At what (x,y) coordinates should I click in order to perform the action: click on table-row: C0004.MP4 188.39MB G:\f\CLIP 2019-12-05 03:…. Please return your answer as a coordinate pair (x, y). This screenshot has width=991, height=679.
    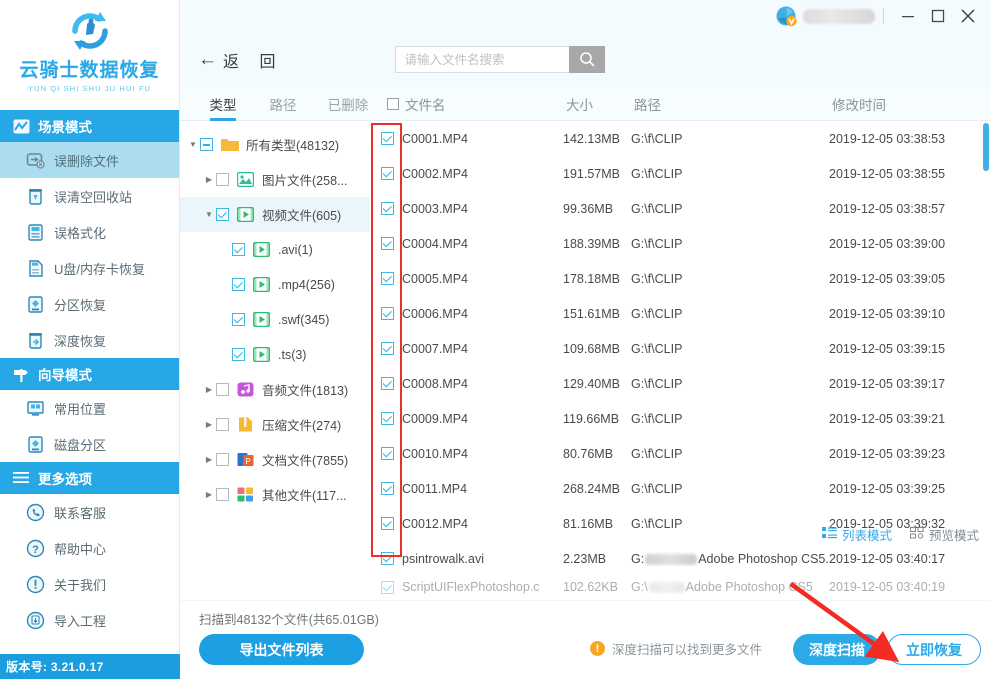
    Looking at the image, I should click on (680, 243).